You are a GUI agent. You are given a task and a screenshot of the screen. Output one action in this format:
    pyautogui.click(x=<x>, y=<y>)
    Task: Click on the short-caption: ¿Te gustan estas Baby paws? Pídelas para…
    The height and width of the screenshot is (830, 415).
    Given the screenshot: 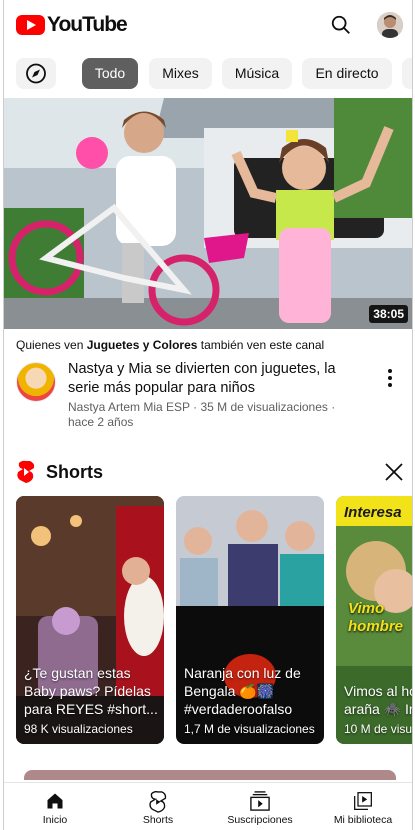 What is the action you would take?
    pyautogui.click(x=91, y=691)
    